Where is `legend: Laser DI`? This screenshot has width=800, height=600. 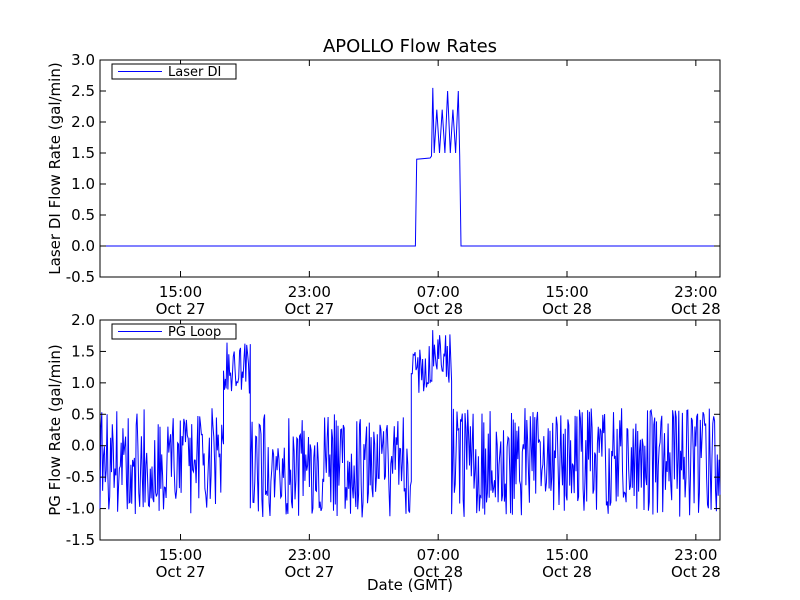
legend: Laser DI is located at coordinates (174, 71).